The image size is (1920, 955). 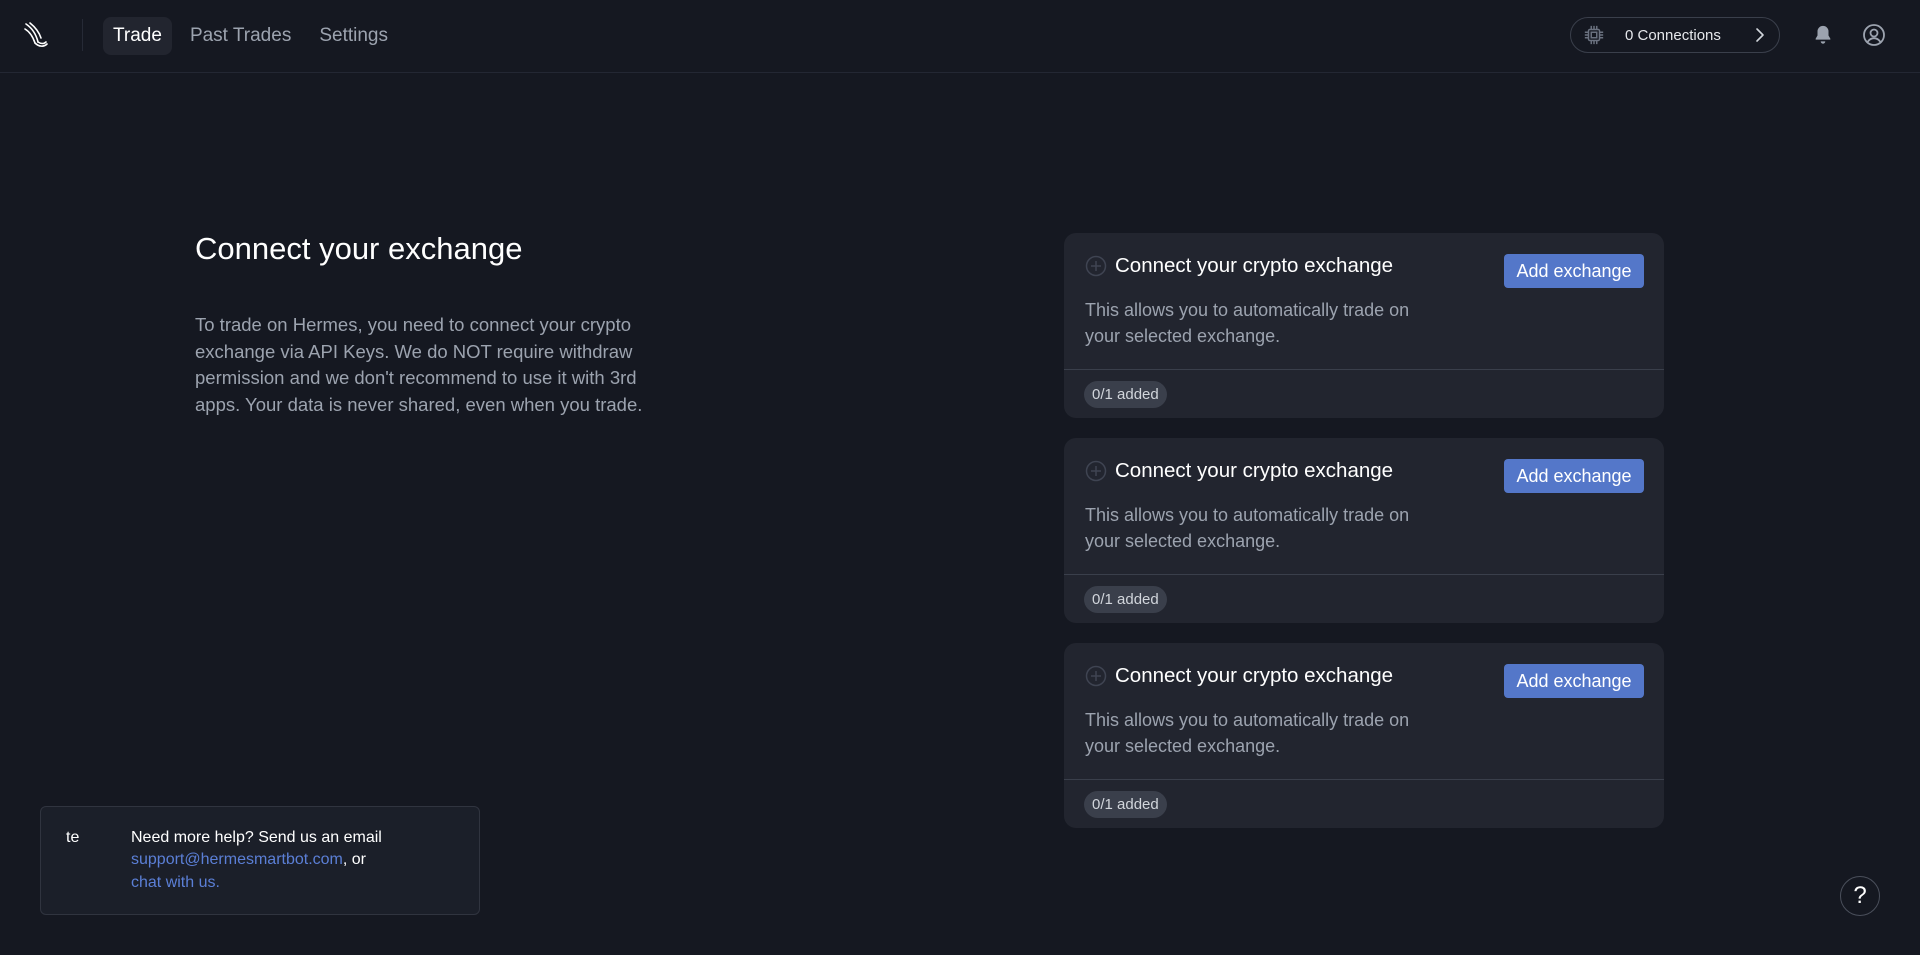 I want to click on nav-tab-settings: Settings, so click(x=353, y=36).